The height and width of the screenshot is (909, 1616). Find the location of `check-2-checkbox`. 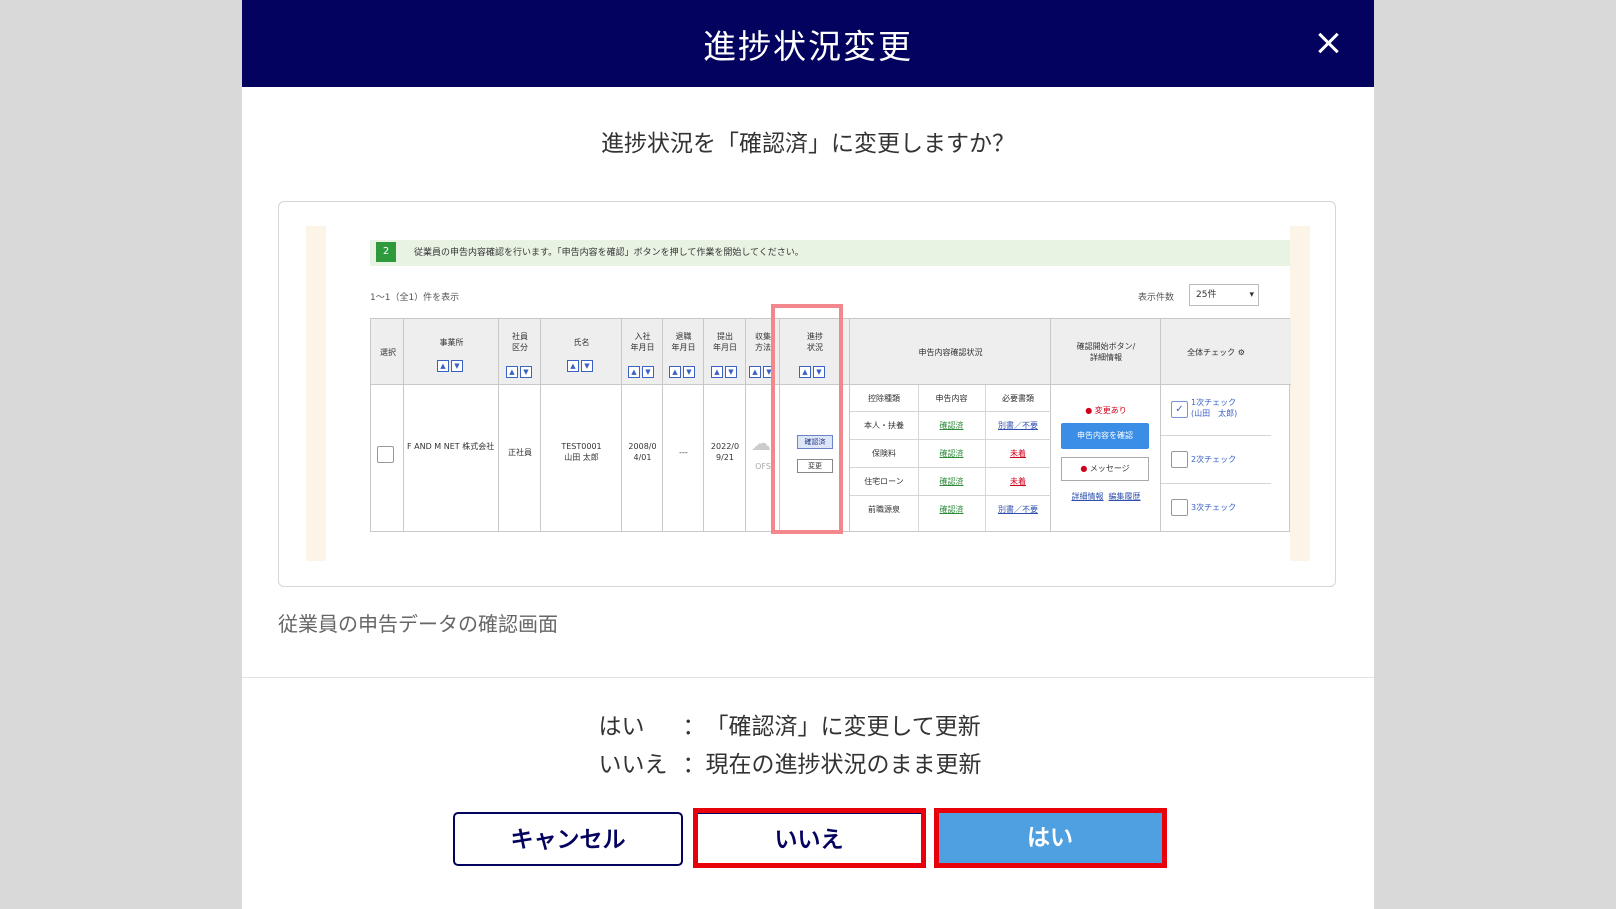

check-2-checkbox is located at coordinates (1179, 459).